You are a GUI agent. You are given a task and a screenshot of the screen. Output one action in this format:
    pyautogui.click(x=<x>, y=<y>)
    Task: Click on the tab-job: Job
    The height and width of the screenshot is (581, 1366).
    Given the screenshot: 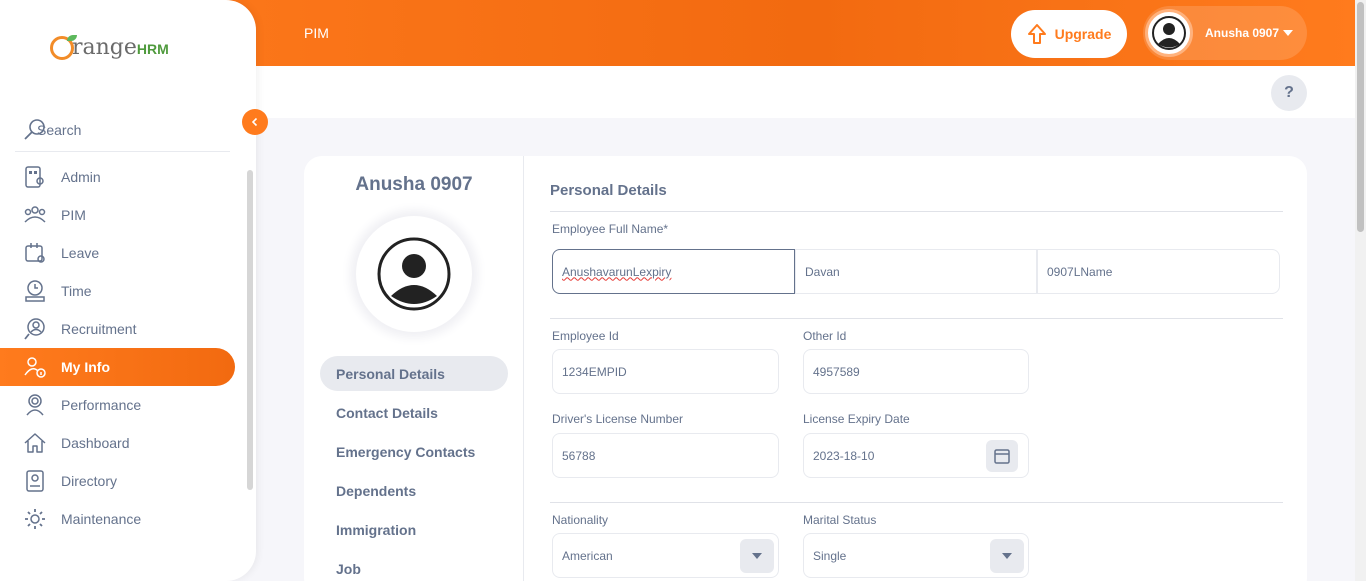 What is the action you would take?
    pyautogui.click(x=414, y=566)
    